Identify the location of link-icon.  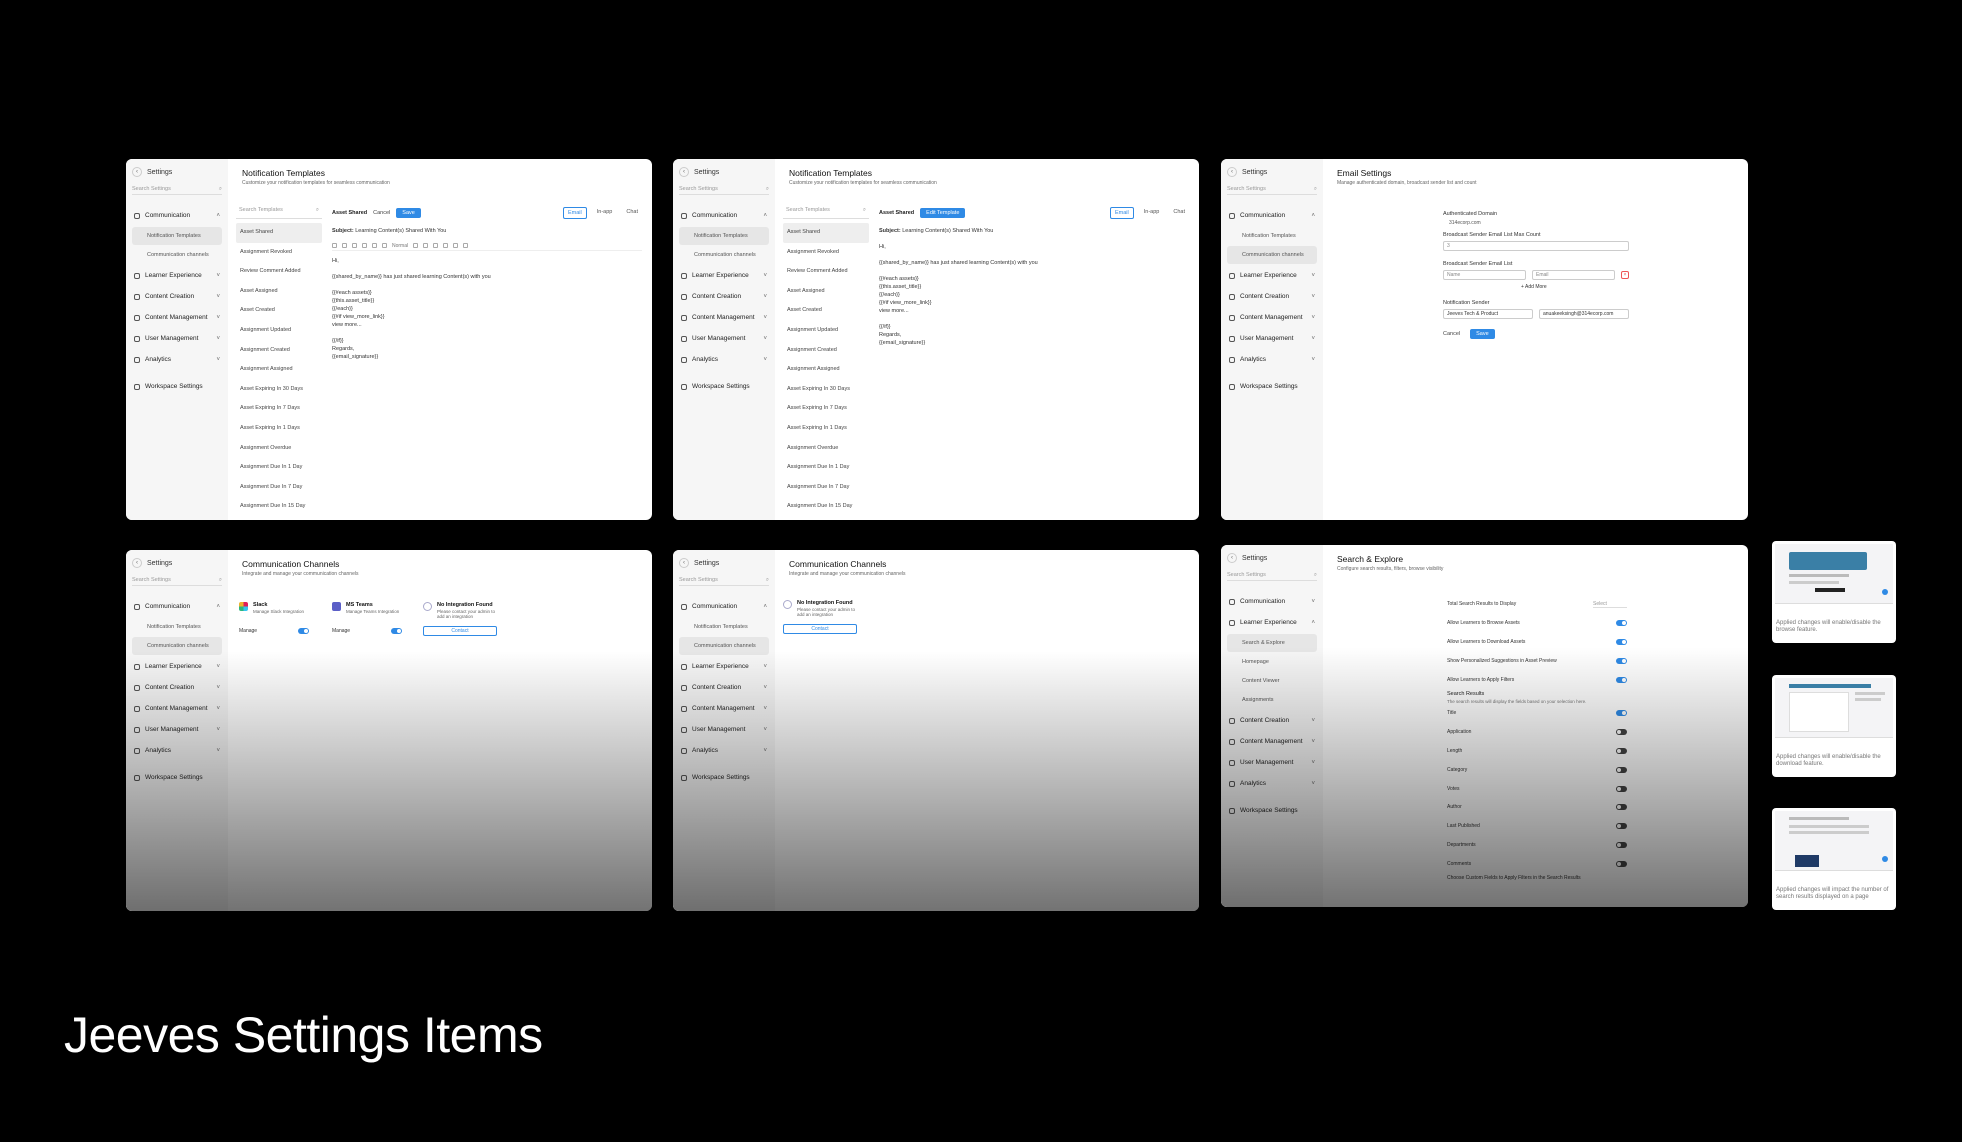
(436, 245).